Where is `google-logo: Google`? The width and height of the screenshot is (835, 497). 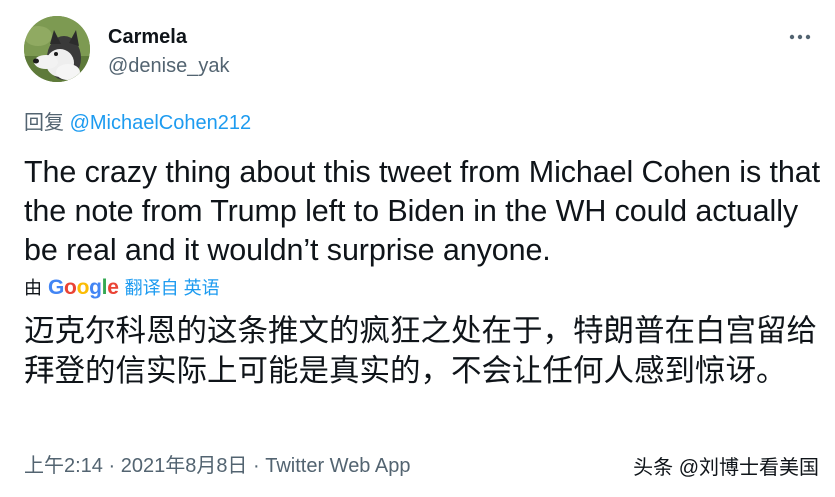
google-logo: Google is located at coordinates (83, 287).